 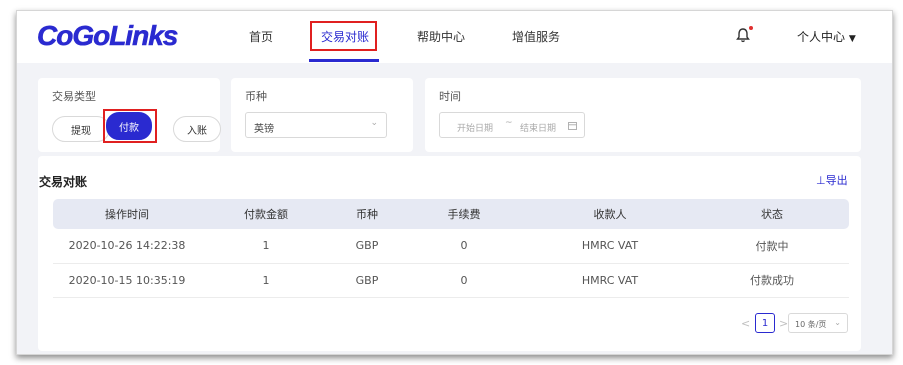 What do you see at coordinates (63, 182) in the screenshot?
I see `section-title: 交易对账` at bounding box center [63, 182].